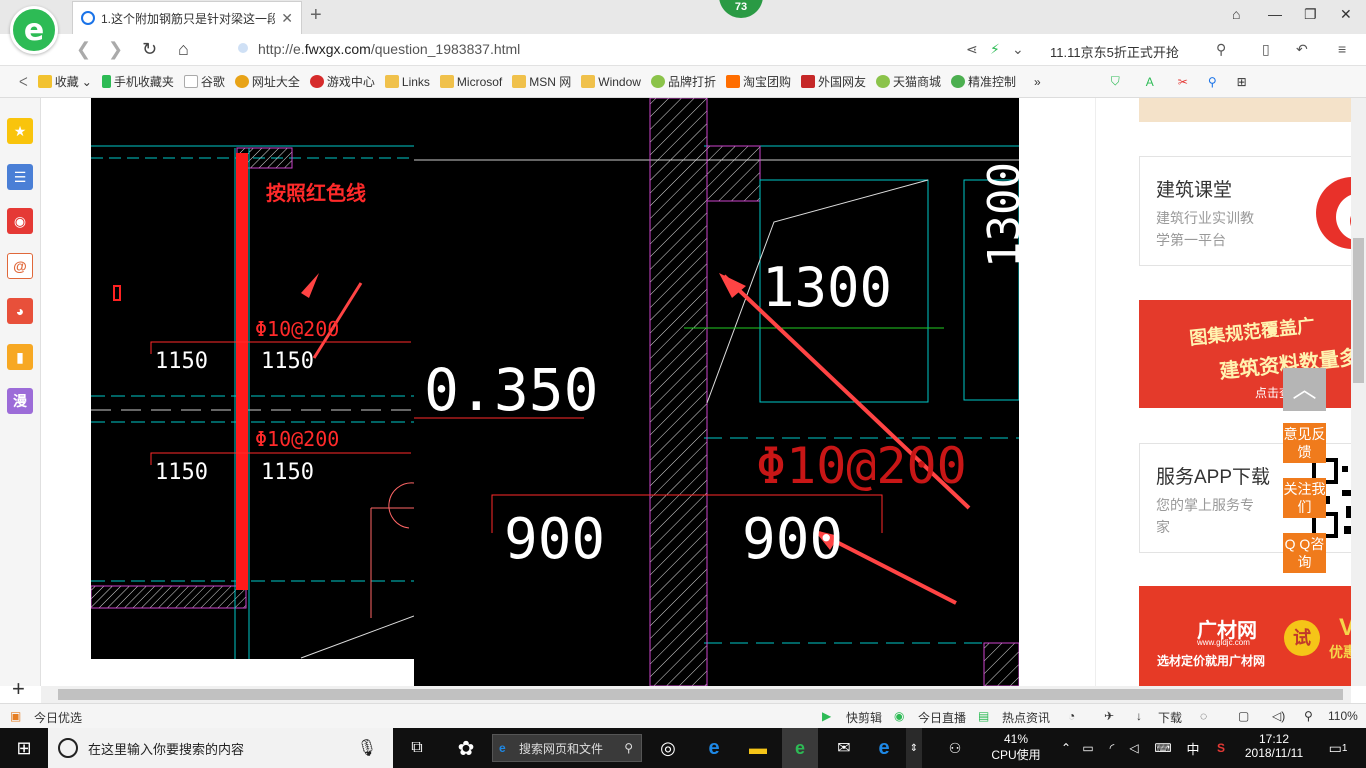 The width and height of the screenshot is (1366, 768). What do you see at coordinates (149, 49) in the screenshot?
I see `refresh-button: ↻` at bounding box center [149, 49].